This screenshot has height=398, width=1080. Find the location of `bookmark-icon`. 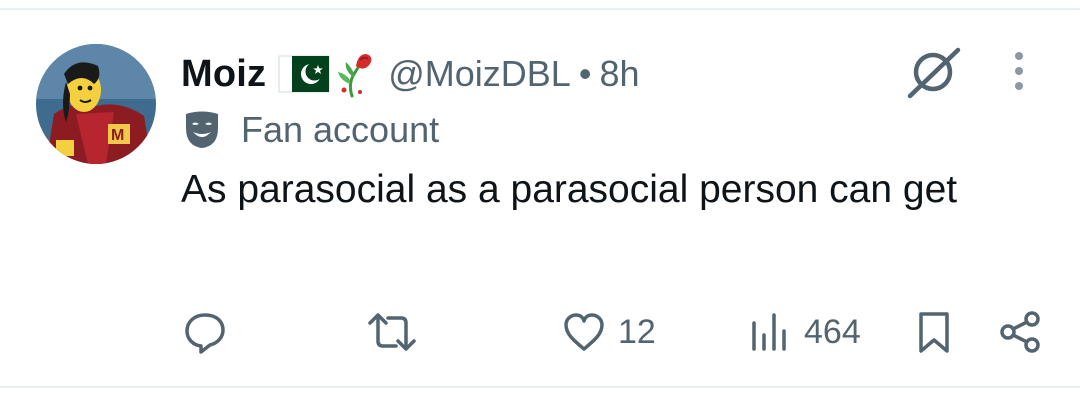

bookmark-icon is located at coordinates (934, 332).